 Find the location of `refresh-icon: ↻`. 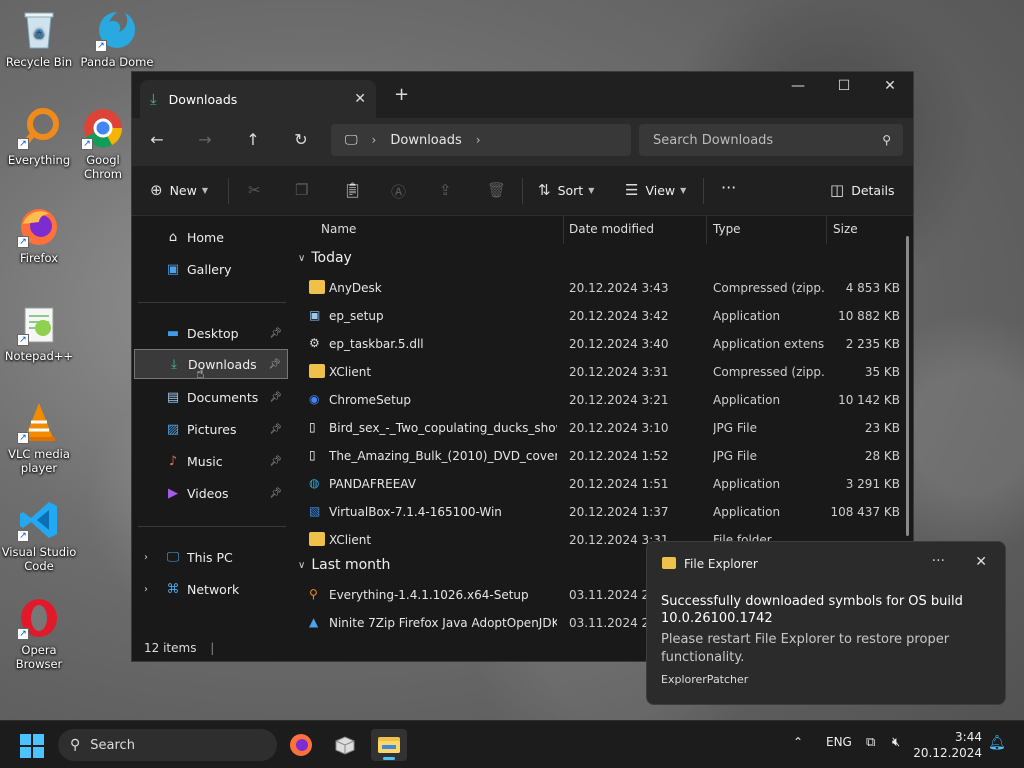

refresh-icon: ↻ is located at coordinates (301, 139).